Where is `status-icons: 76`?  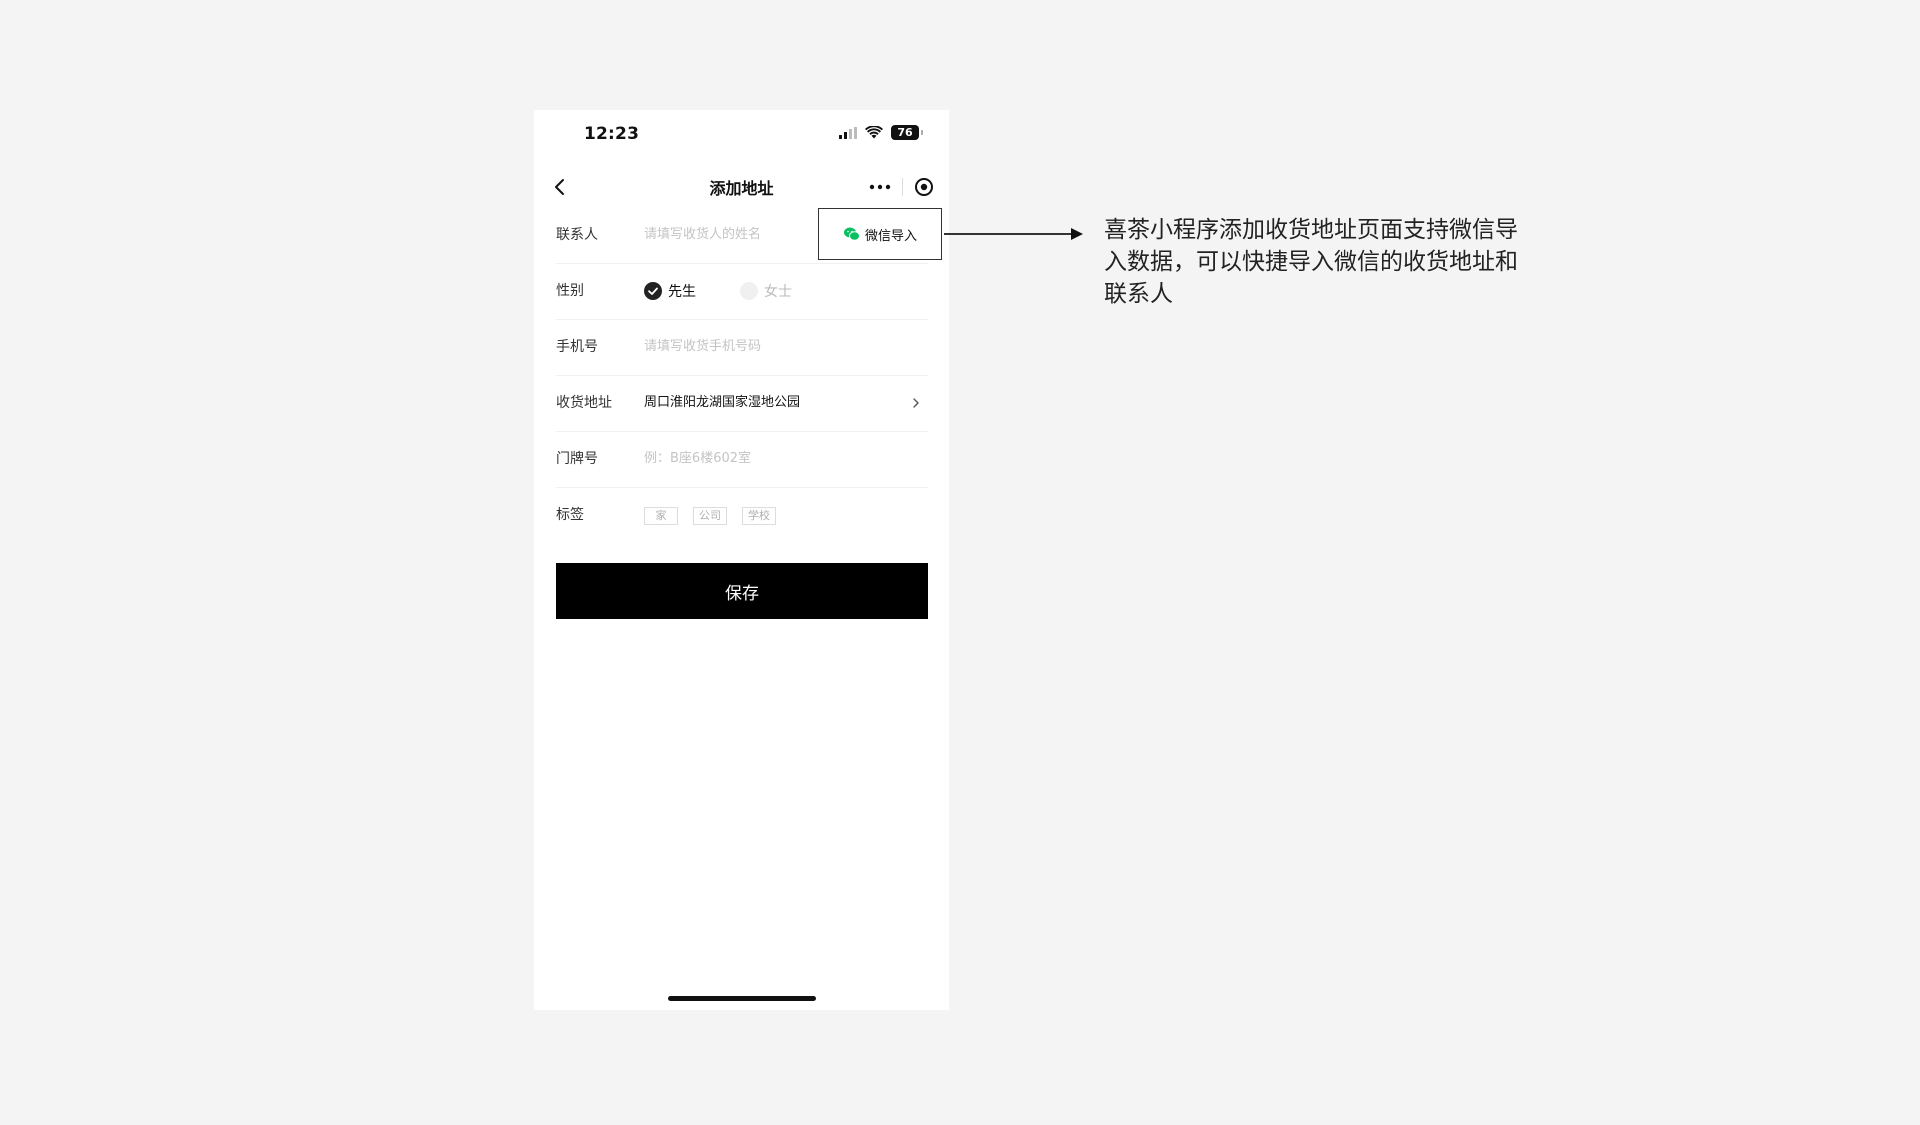 status-icons: 76 is located at coordinates (881, 132).